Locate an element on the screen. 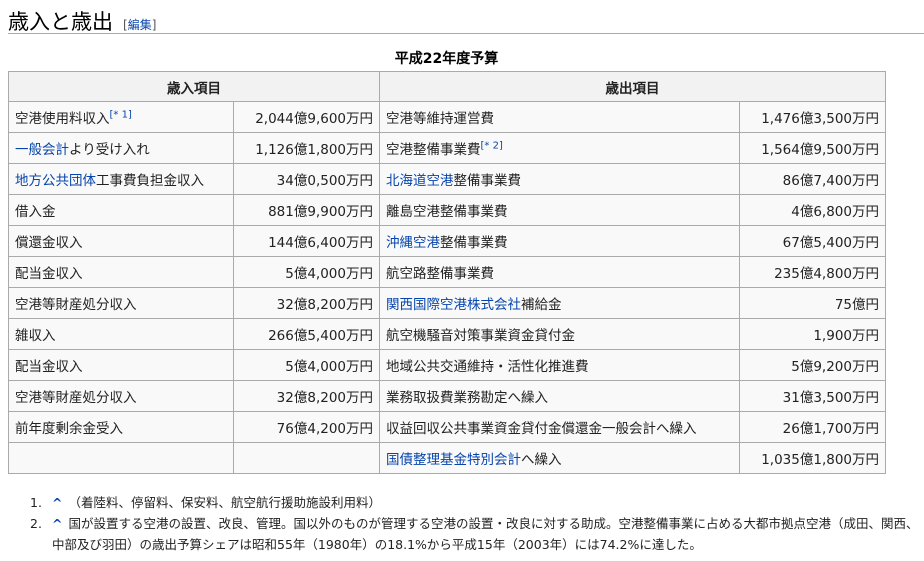 Image resolution: width=924 pixels, height=561 pixels. table-row: 空港等財産処分収入 32億8,200万円 関西国際空港株式会社補給金 75億円 is located at coordinates (447, 303).